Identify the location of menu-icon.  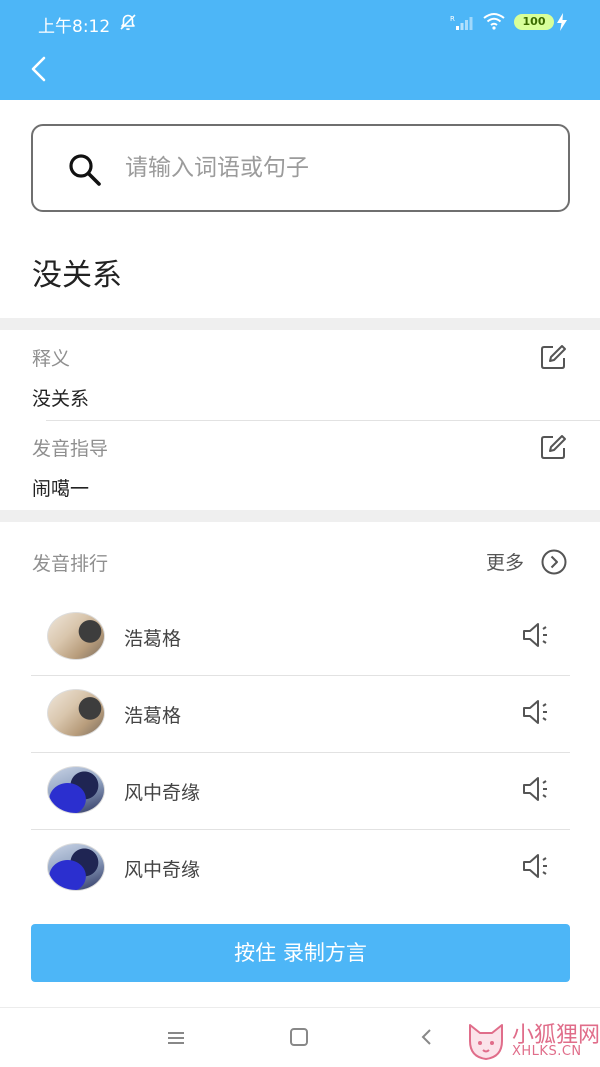
(176, 1038).